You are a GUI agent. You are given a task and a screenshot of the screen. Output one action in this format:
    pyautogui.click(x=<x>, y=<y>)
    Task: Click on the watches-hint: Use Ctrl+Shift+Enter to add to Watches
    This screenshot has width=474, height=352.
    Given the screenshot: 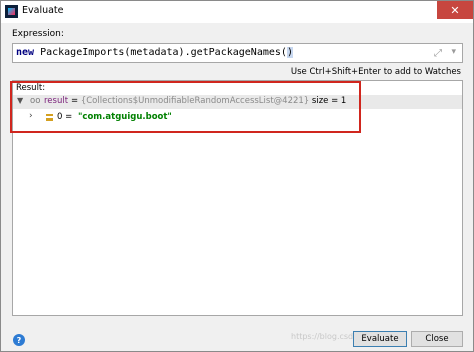 What is the action you would take?
    pyautogui.click(x=375, y=72)
    